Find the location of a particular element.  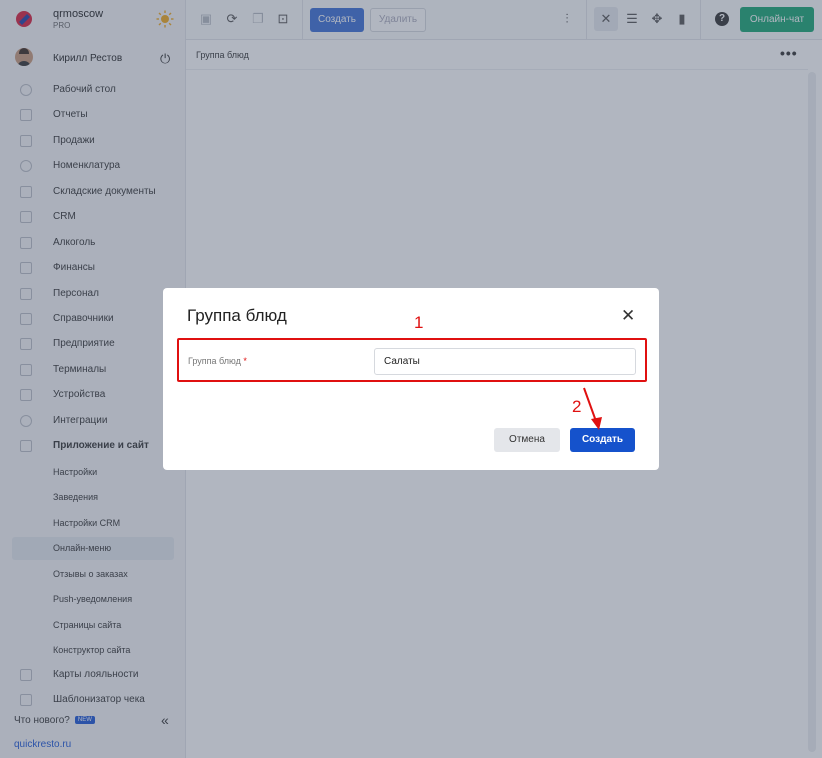

group-field-row: Группа блюд * is located at coordinates (412, 360).